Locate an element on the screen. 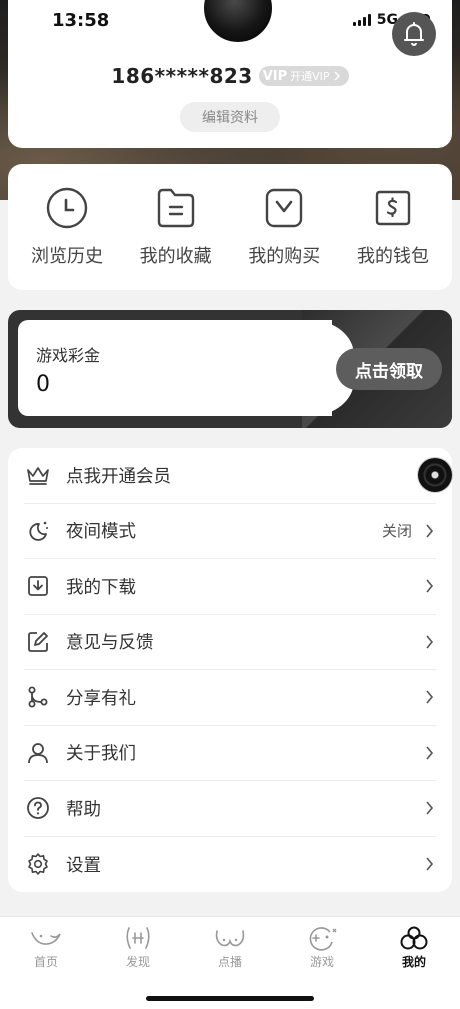 The width and height of the screenshot is (460, 1009). shortcut-history: 浏览历史 is located at coordinates (67, 238).